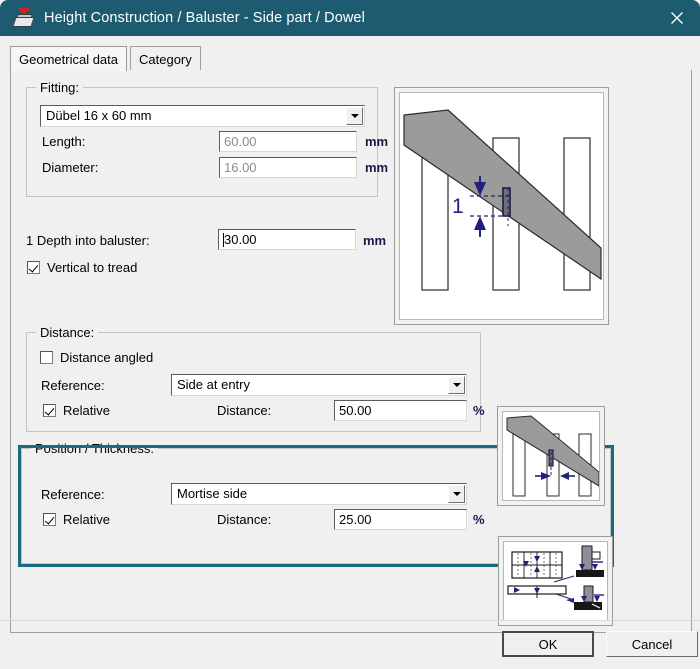 The height and width of the screenshot is (669, 700). What do you see at coordinates (458, 206) in the screenshot?
I see `main-dimension-label: 1` at bounding box center [458, 206].